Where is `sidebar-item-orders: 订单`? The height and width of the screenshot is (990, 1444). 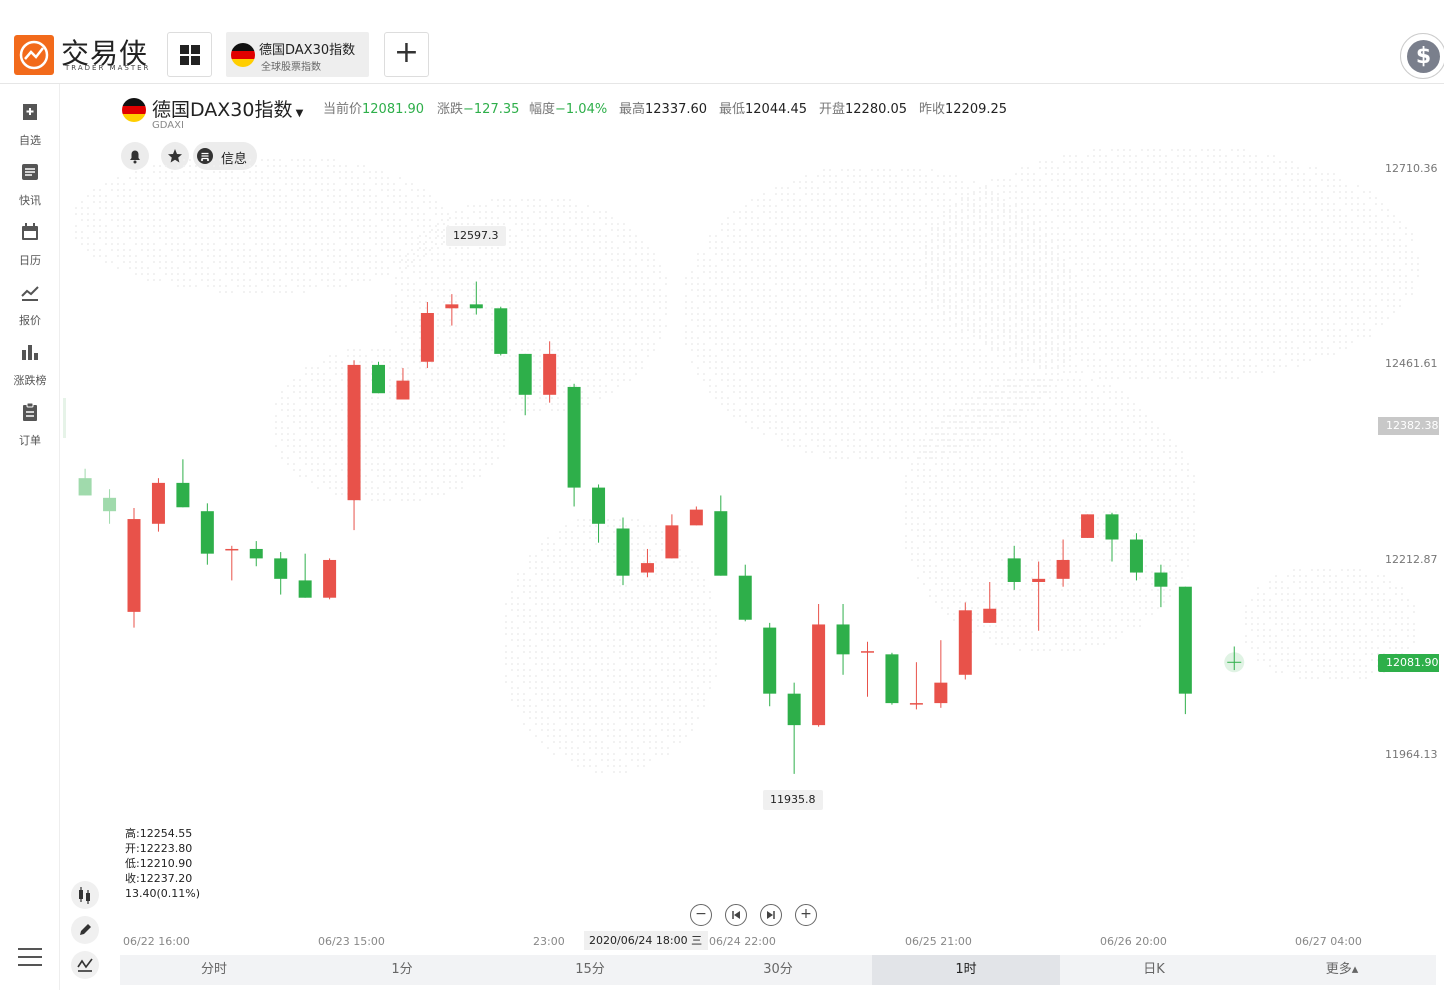
sidebar-item-orders: 订单 is located at coordinates (30, 419).